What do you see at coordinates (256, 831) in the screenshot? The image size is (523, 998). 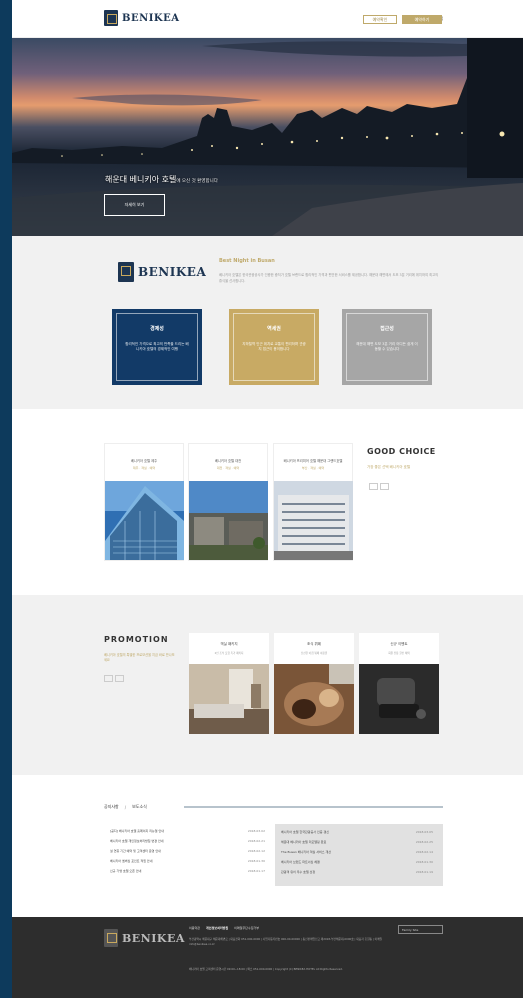 I see `notice-date: 2018.03.02` at bounding box center [256, 831].